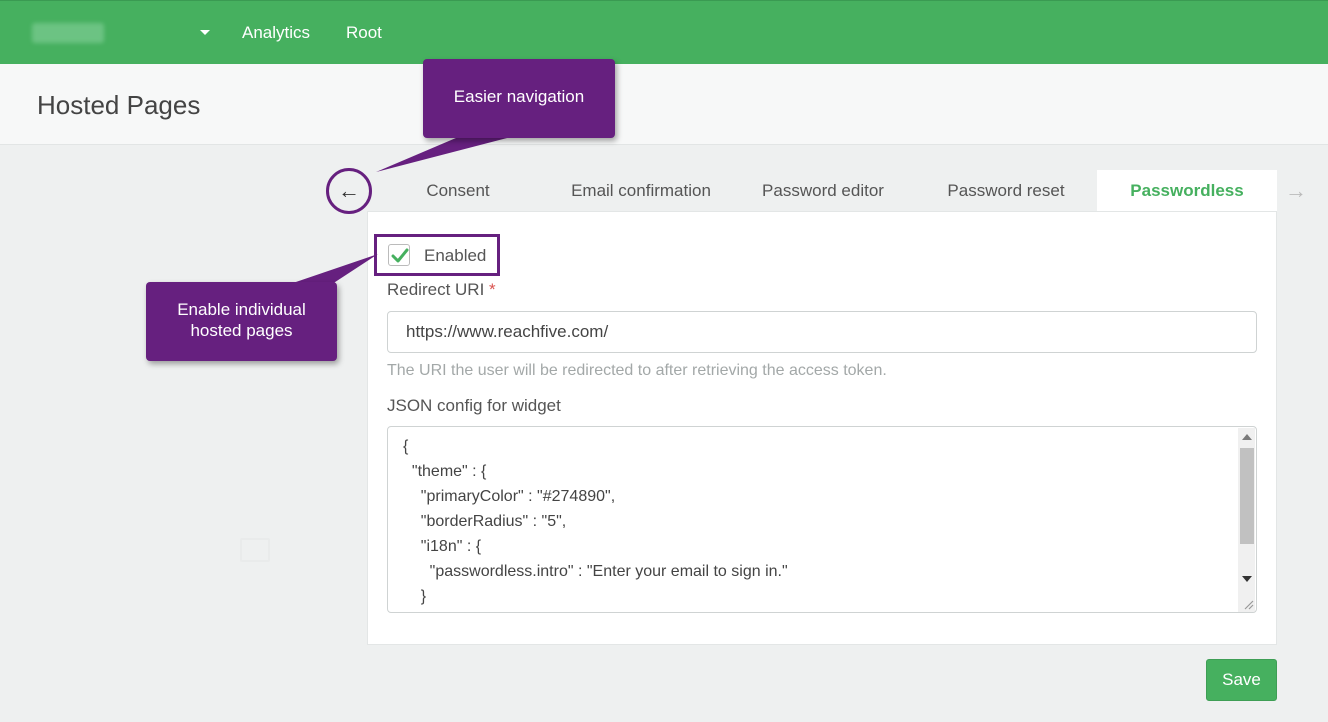 This screenshot has height=722, width=1328. I want to click on tab-consent: Consent, so click(458, 191).